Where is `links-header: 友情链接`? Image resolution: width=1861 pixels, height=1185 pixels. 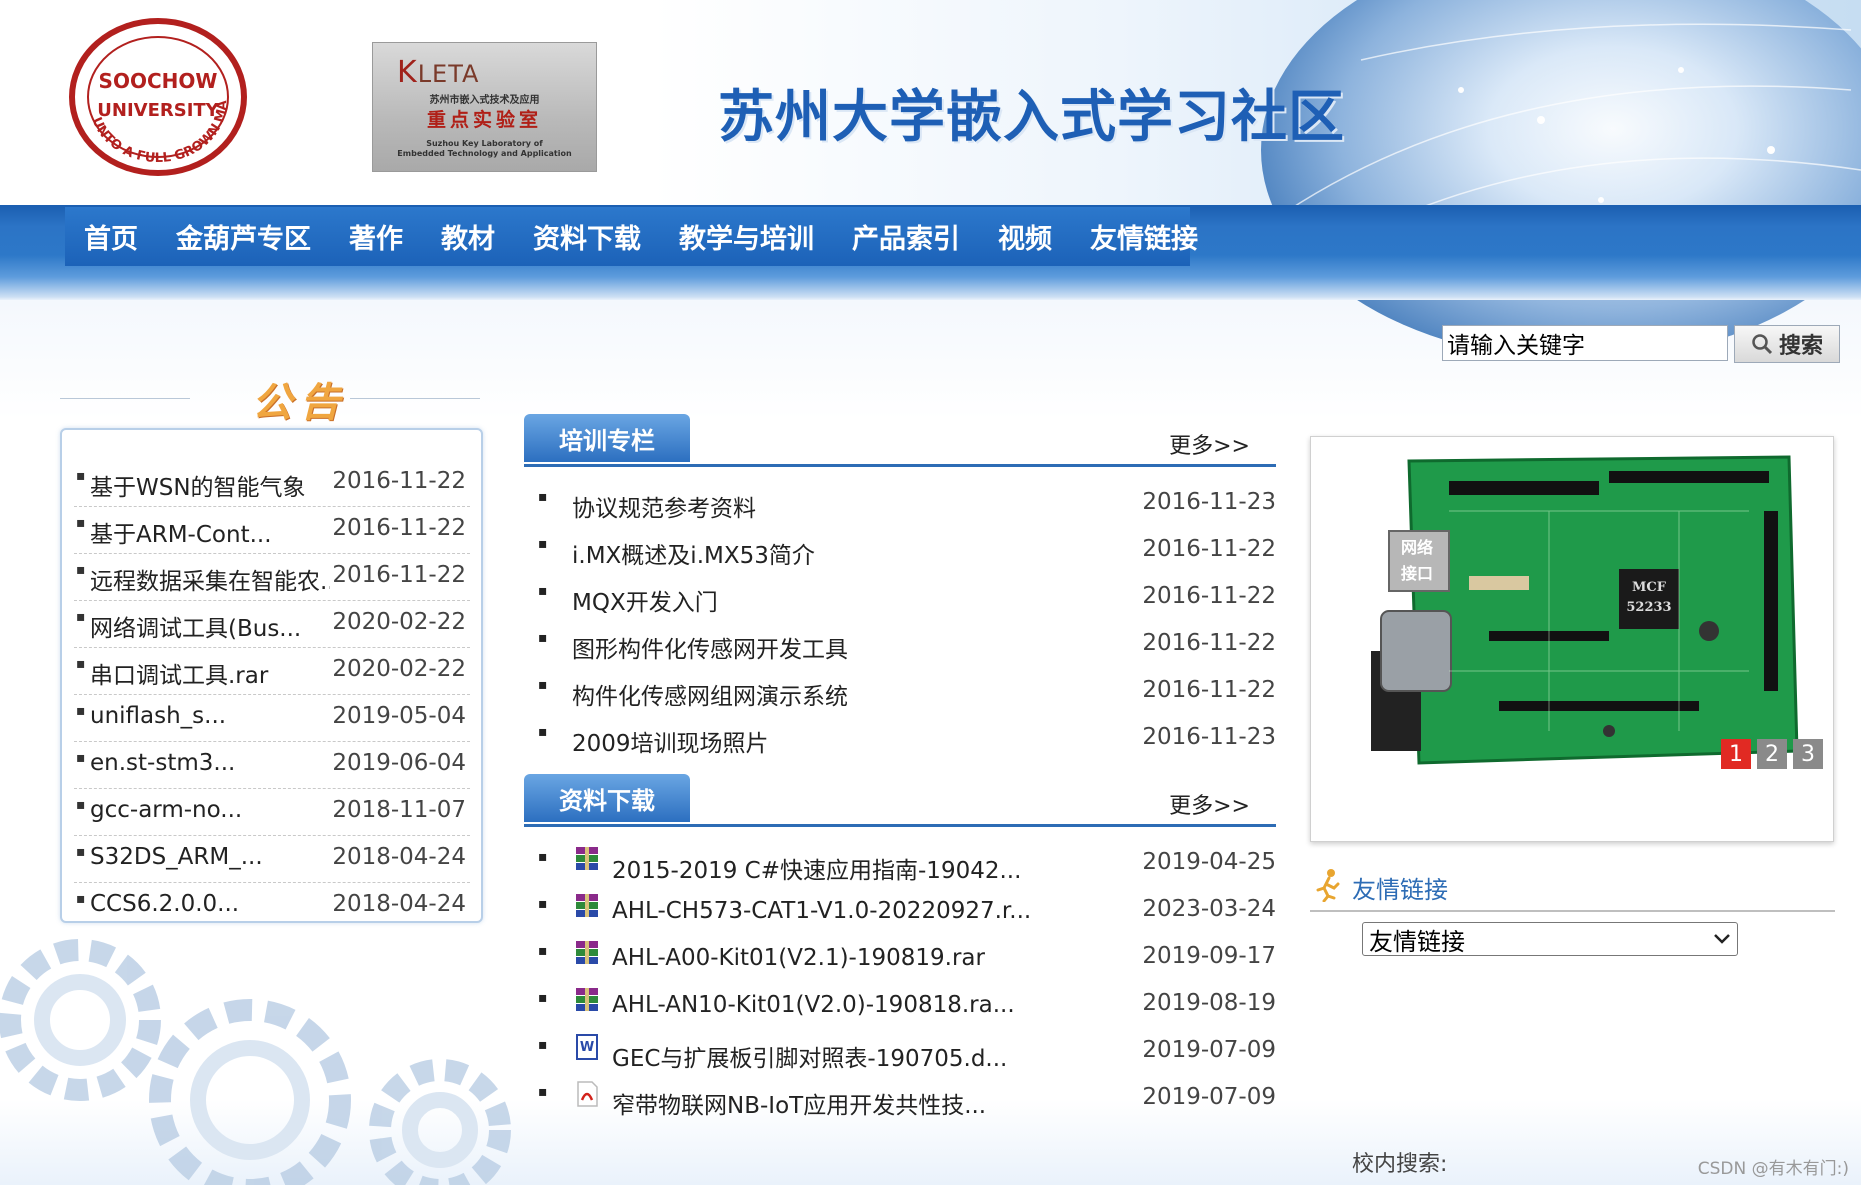
links-header: 友情链接 is located at coordinates (1572, 889).